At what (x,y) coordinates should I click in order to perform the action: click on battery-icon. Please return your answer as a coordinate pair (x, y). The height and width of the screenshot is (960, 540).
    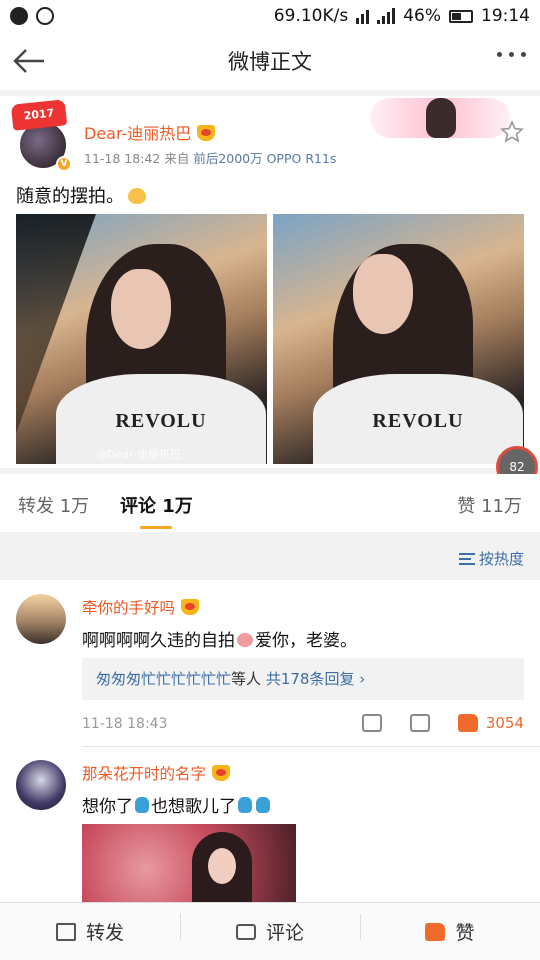
    Looking at the image, I should click on (461, 16).